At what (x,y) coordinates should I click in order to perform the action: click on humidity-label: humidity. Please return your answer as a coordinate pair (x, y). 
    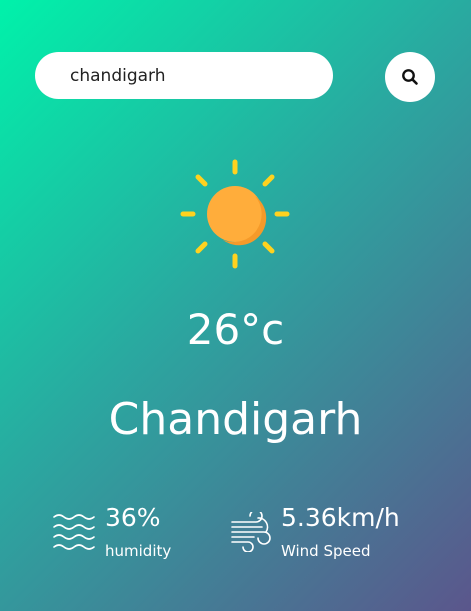
    Looking at the image, I should click on (138, 551).